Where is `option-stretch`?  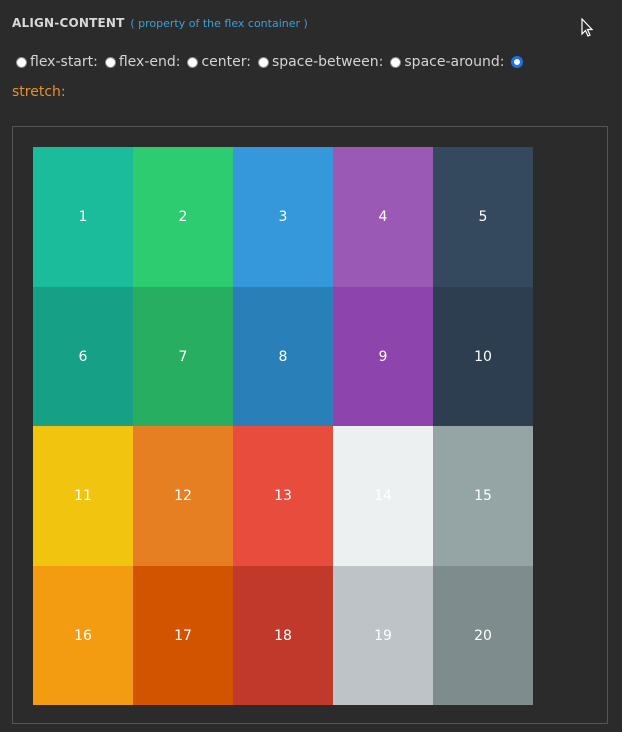
option-stretch is located at coordinates (518, 61).